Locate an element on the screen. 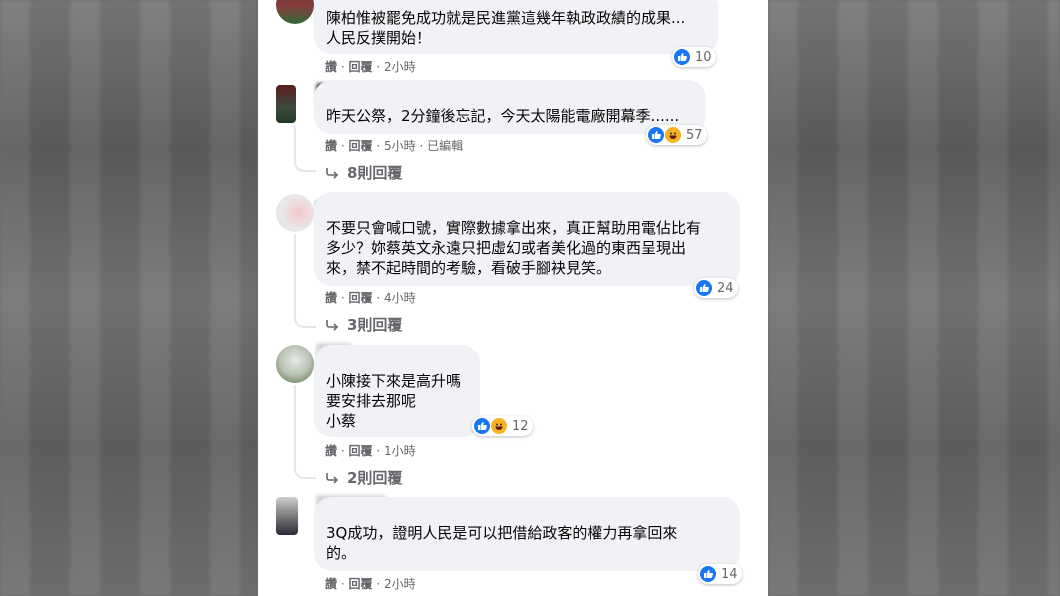  timestamp: 4小時 is located at coordinates (400, 298).